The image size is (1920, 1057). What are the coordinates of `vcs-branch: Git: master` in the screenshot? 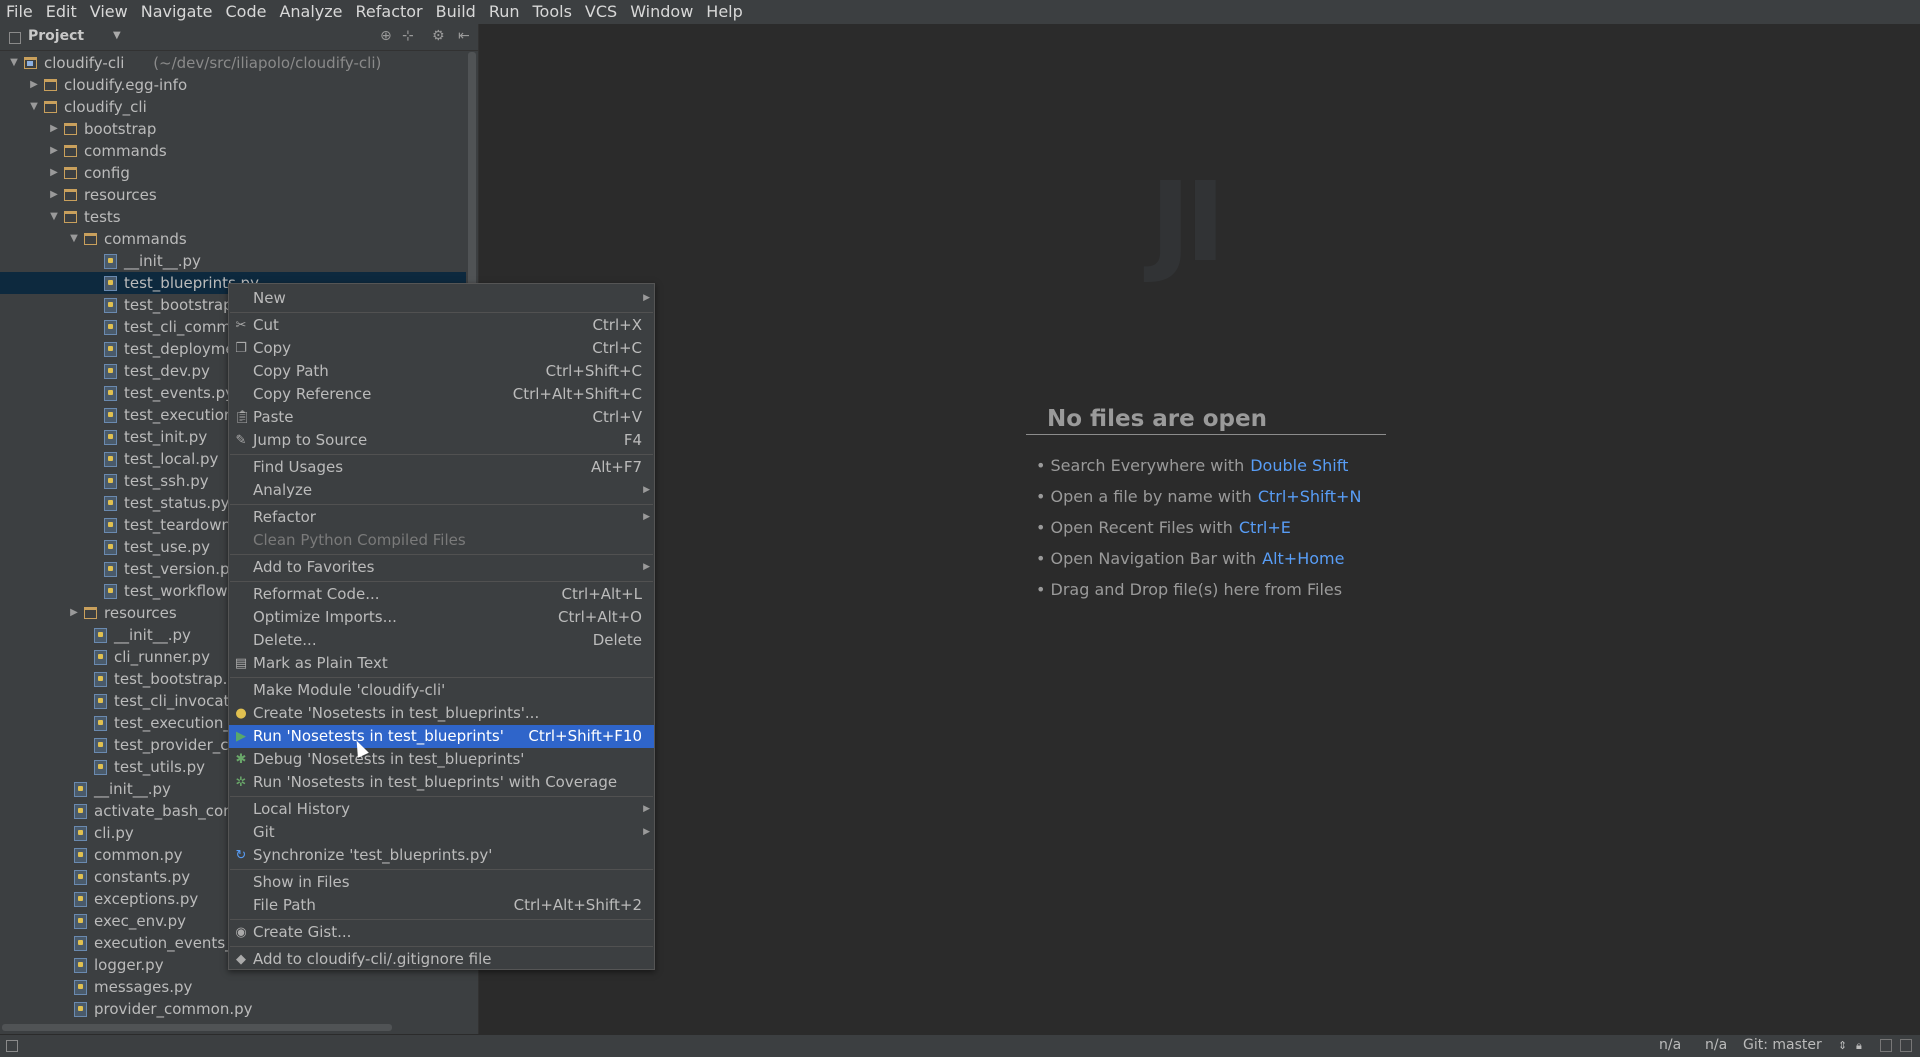 It's located at (1782, 1045).